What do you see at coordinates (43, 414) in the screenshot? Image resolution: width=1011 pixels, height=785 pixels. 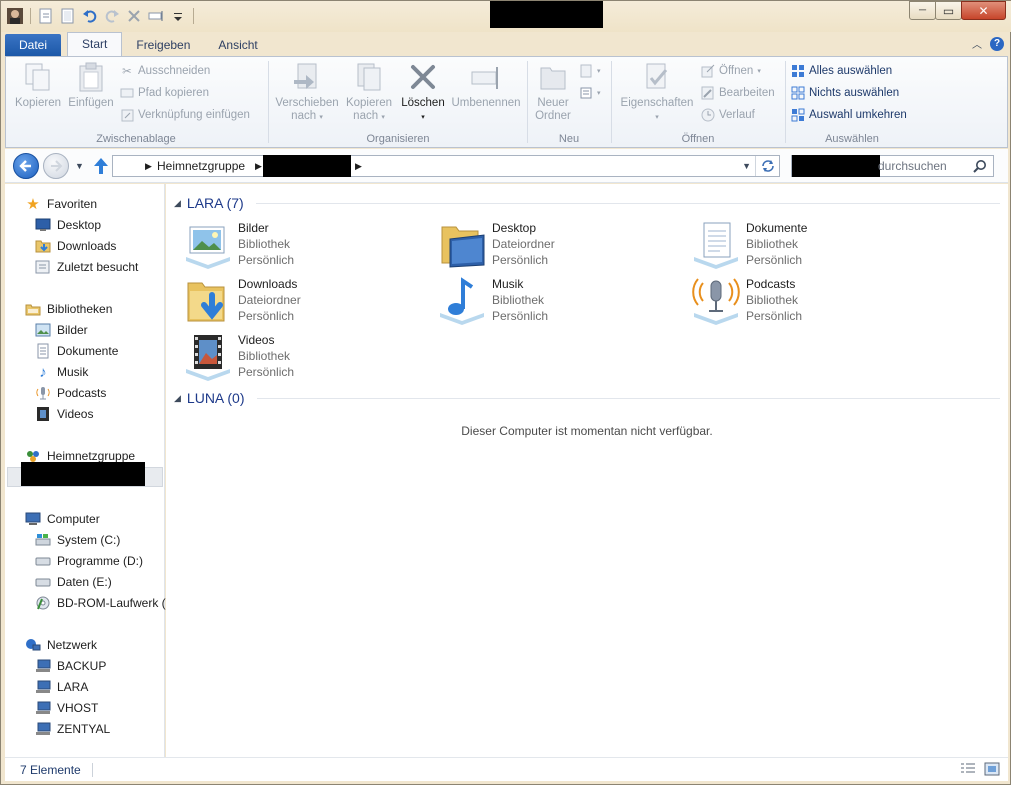 I see `videos-library-icon` at bounding box center [43, 414].